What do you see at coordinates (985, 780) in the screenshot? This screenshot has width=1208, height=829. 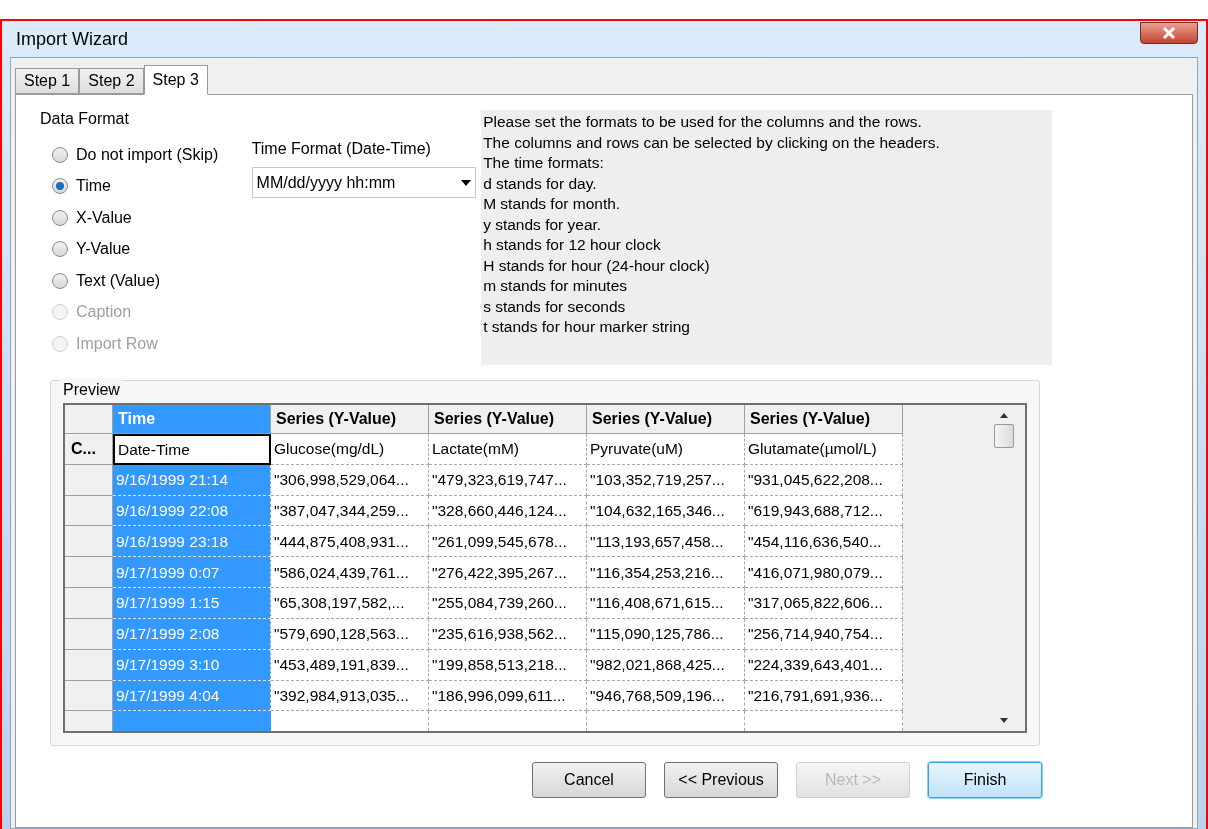 I see `dialog-button: Finish` at bounding box center [985, 780].